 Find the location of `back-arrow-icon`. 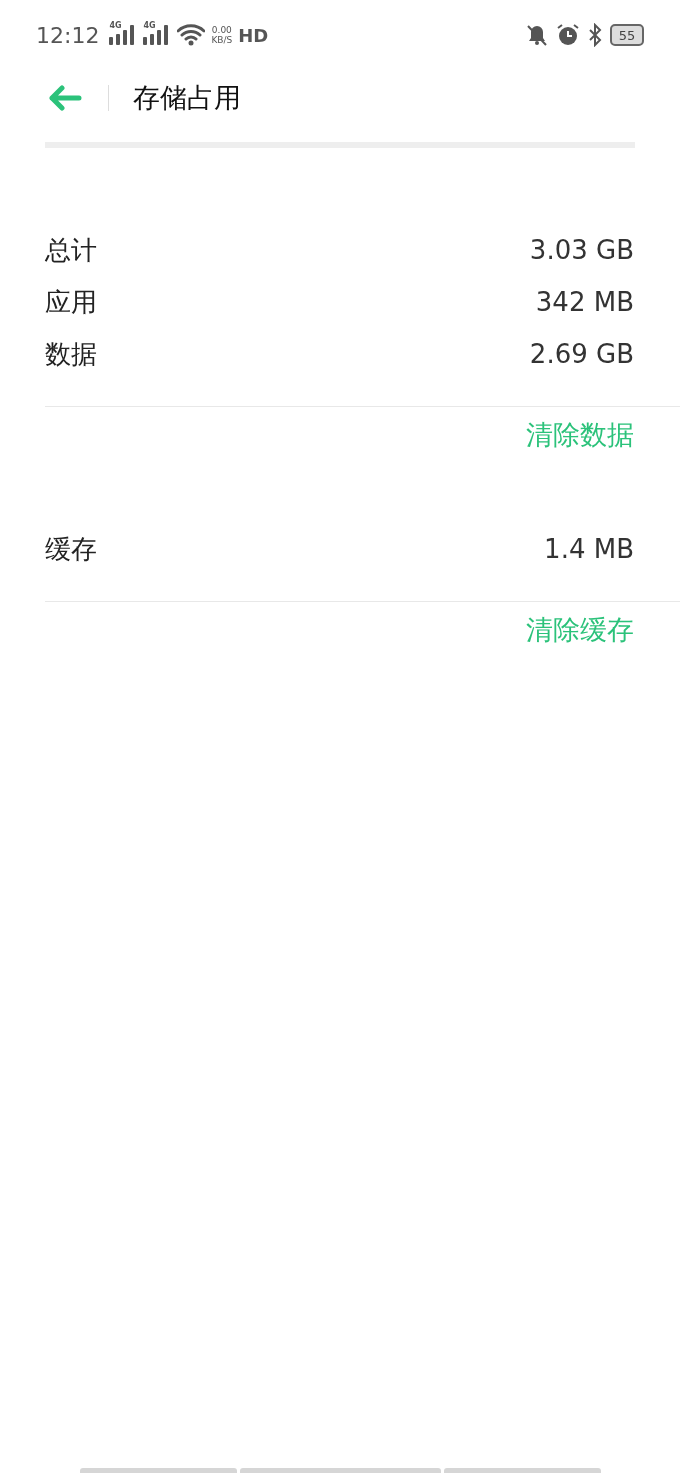

back-arrow-icon is located at coordinates (65, 97).